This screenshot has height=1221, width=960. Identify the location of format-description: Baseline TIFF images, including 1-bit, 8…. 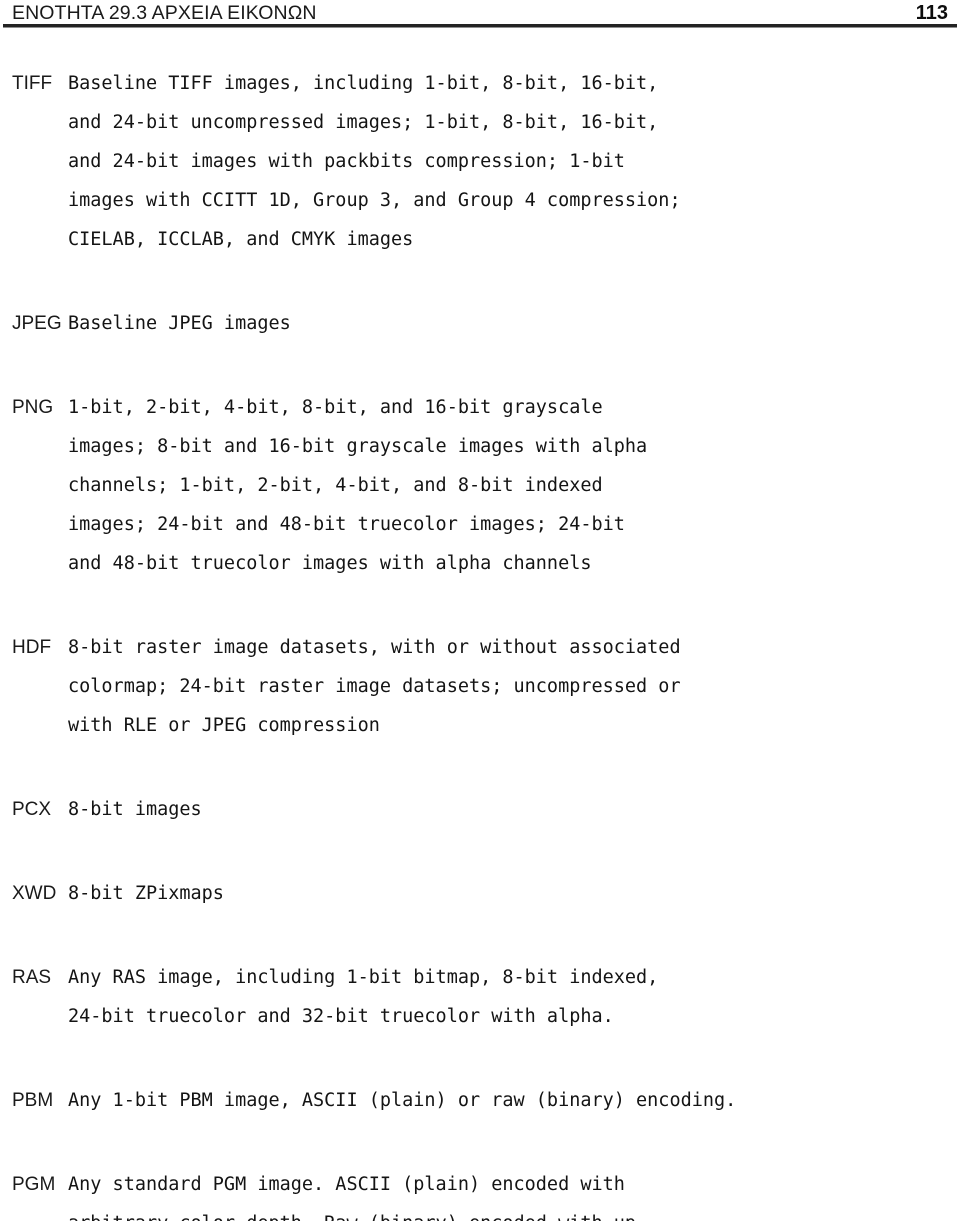
(374, 161).